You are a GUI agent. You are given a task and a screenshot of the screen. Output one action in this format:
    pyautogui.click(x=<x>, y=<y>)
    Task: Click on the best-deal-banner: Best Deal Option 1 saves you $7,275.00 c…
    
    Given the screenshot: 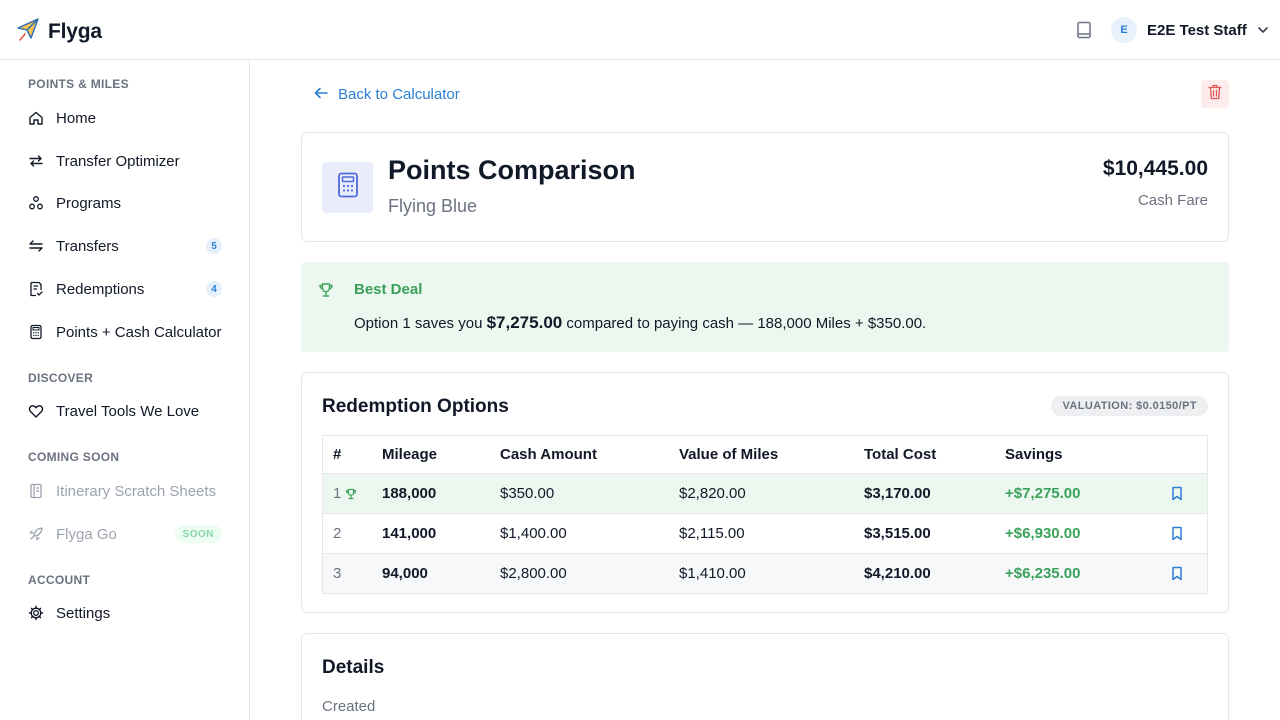 What is the action you would take?
    pyautogui.click(x=765, y=307)
    